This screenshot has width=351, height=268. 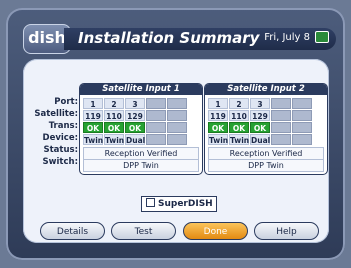 I want to click on checkbox-box, so click(x=150, y=202).